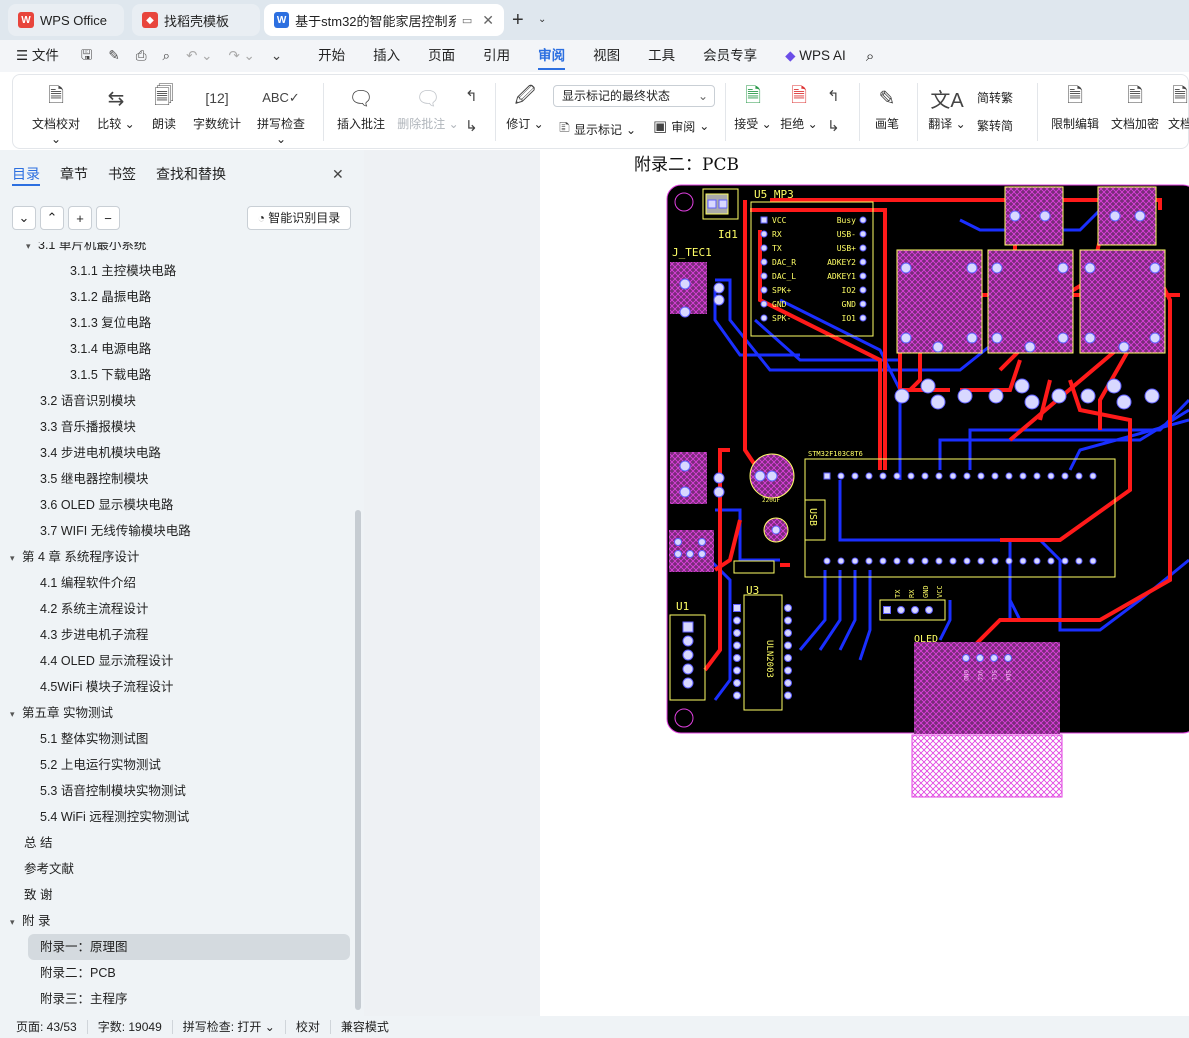  Describe the element at coordinates (88, 583) in the screenshot. I see `toc-item: 4.1 编程软件介绍` at that location.